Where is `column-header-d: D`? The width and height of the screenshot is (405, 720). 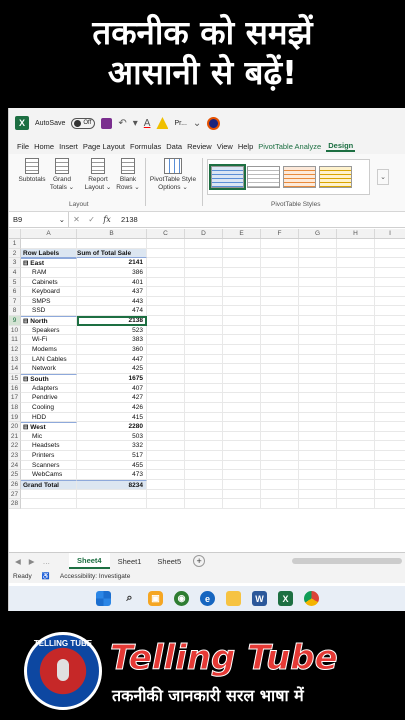
column-header-d: D is located at coordinates (204, 233).